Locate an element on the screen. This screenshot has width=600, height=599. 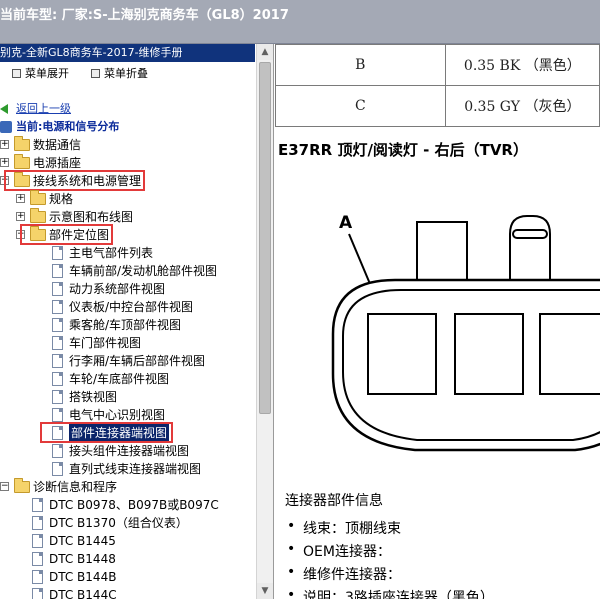
tree-item-label: 车轮/车底部件视图 is located at coordinates (119, 379).